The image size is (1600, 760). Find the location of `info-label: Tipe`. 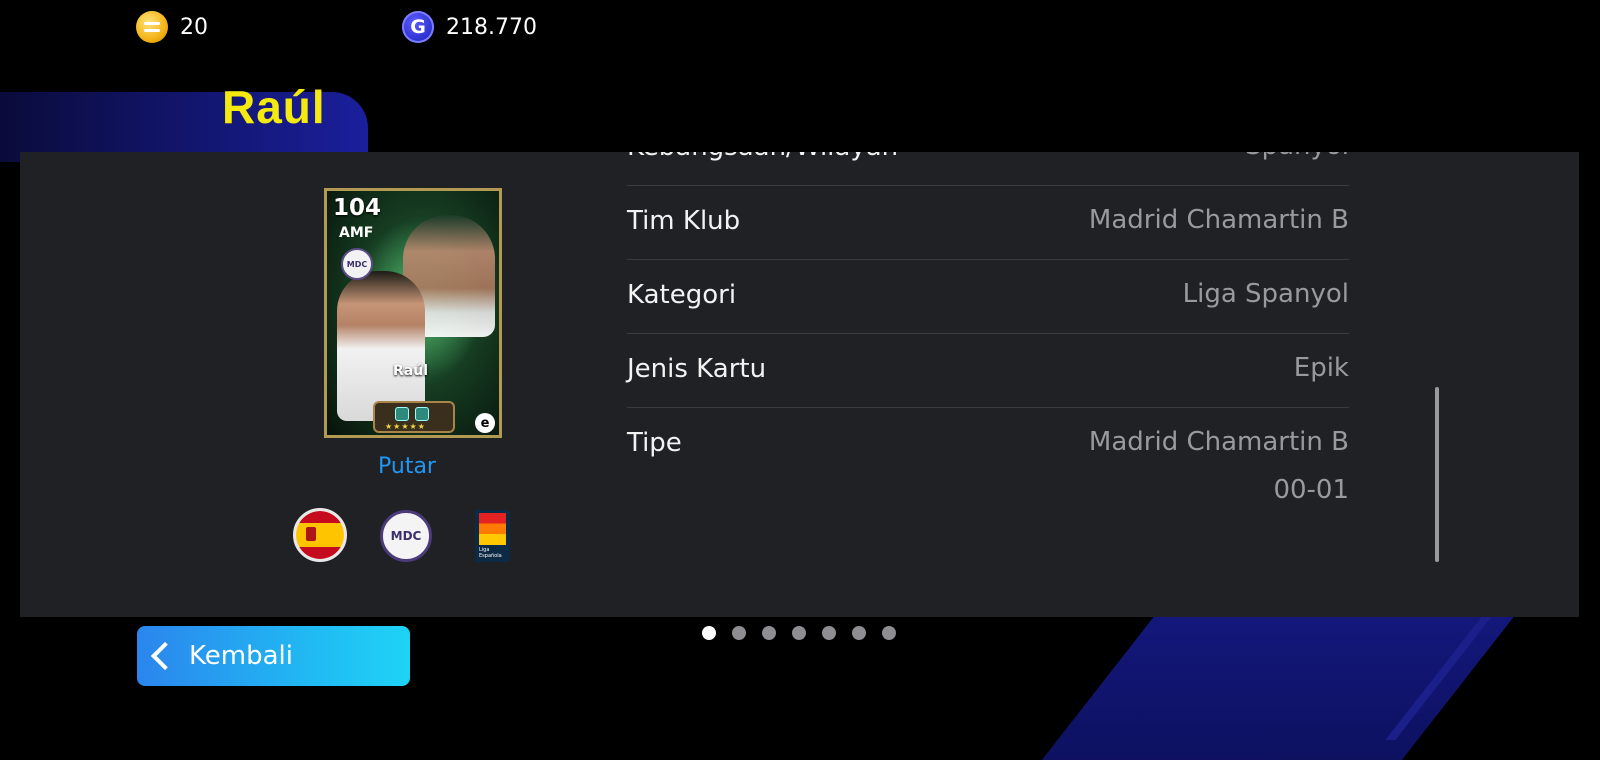

info-label: Tipe is located at coordinates (654, 443).